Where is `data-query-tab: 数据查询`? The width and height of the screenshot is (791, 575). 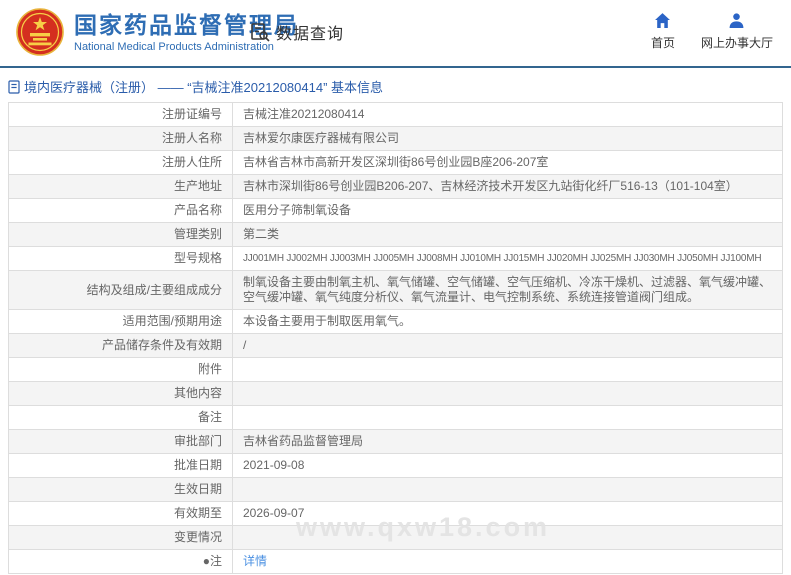
data-query-tab: 数据查询 is located at coordinates (297, 32).